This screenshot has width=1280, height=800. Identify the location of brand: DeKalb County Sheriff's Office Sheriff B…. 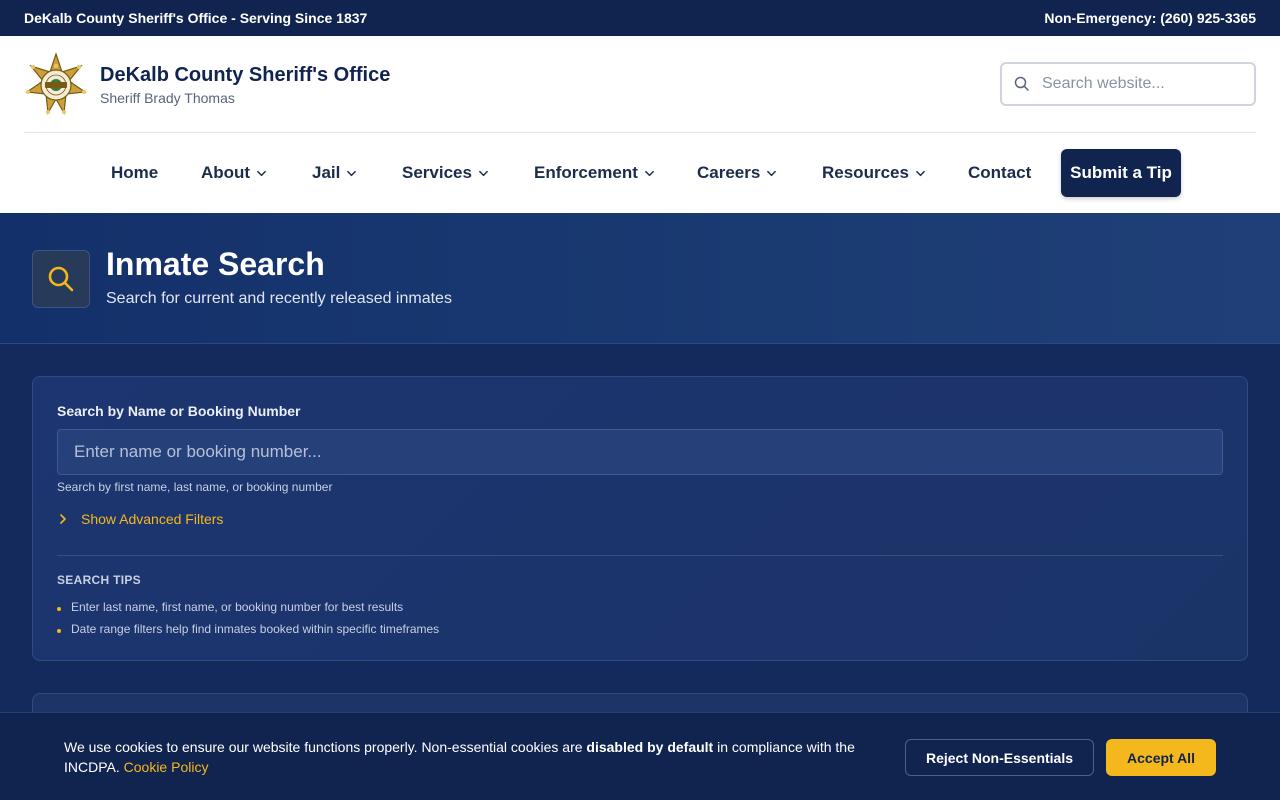
(207, 84).